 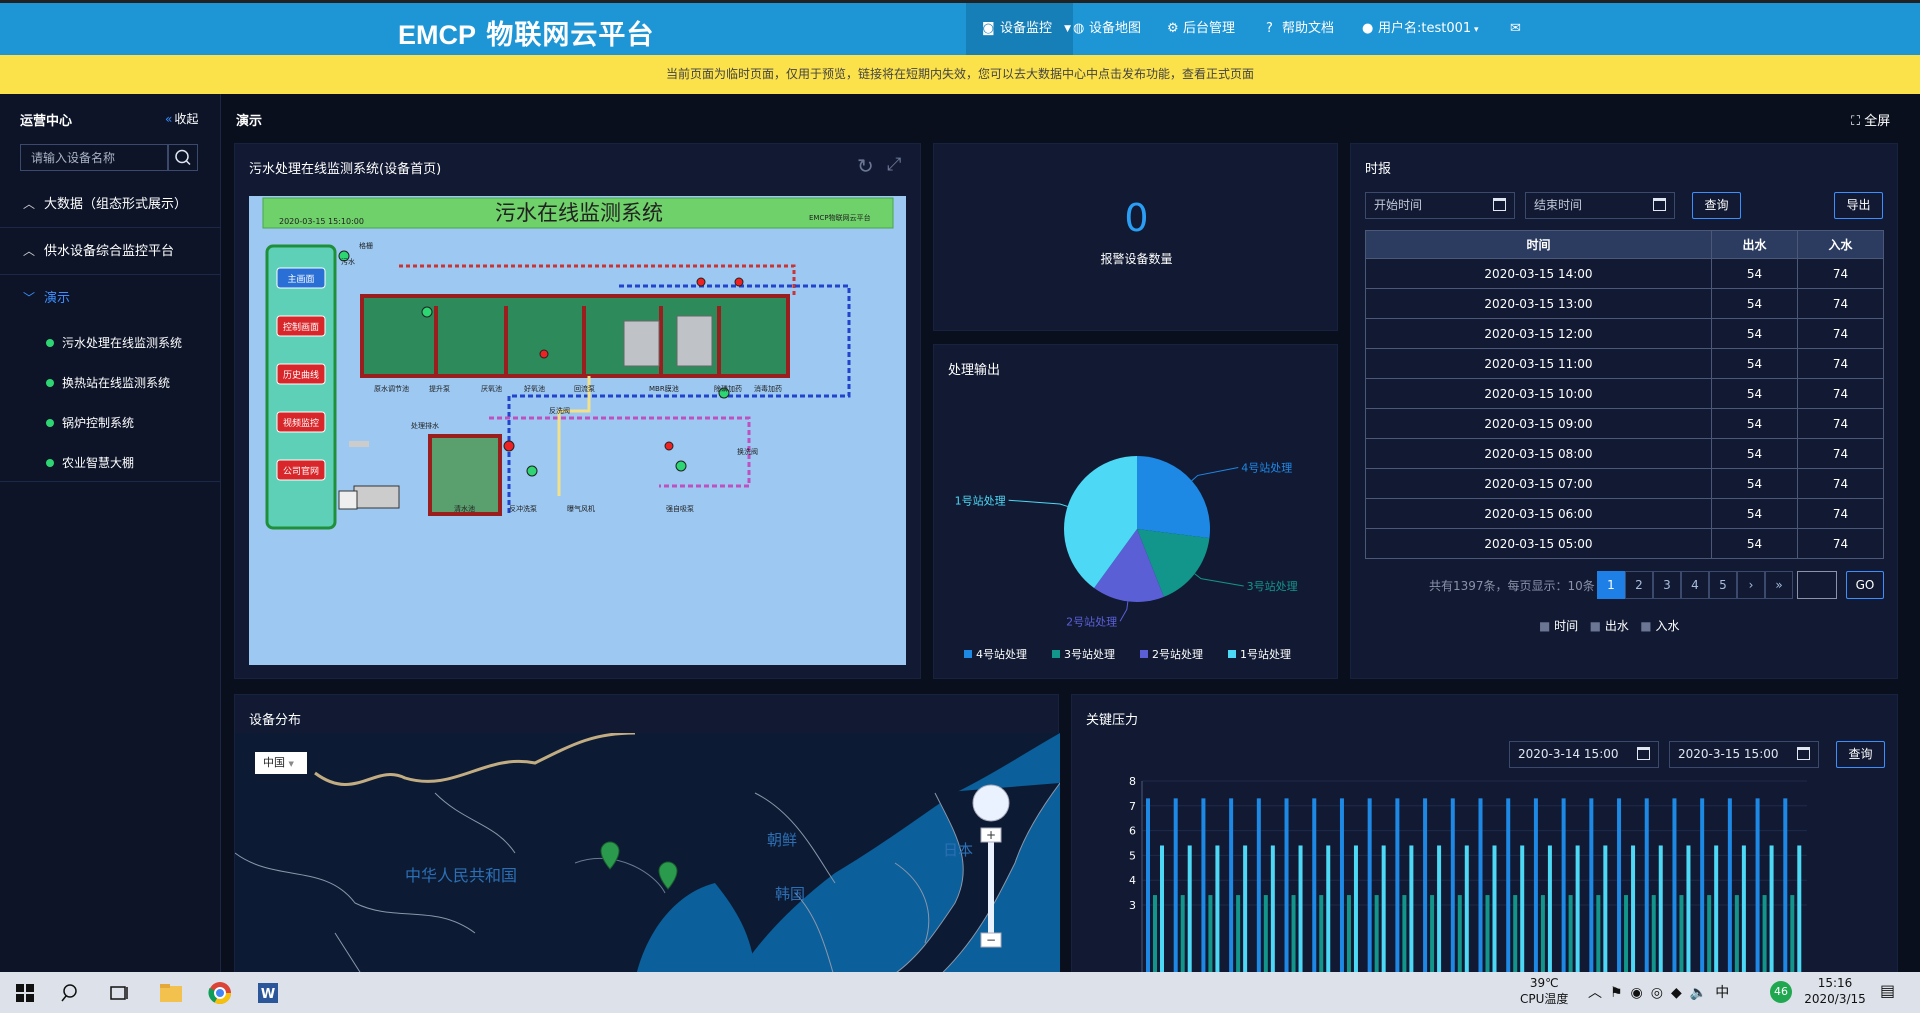 What do you see at coordinates (1177, 654) in the screenshot?
I see `legend-label: 2号站处理` at bounding box center [1177, 654].